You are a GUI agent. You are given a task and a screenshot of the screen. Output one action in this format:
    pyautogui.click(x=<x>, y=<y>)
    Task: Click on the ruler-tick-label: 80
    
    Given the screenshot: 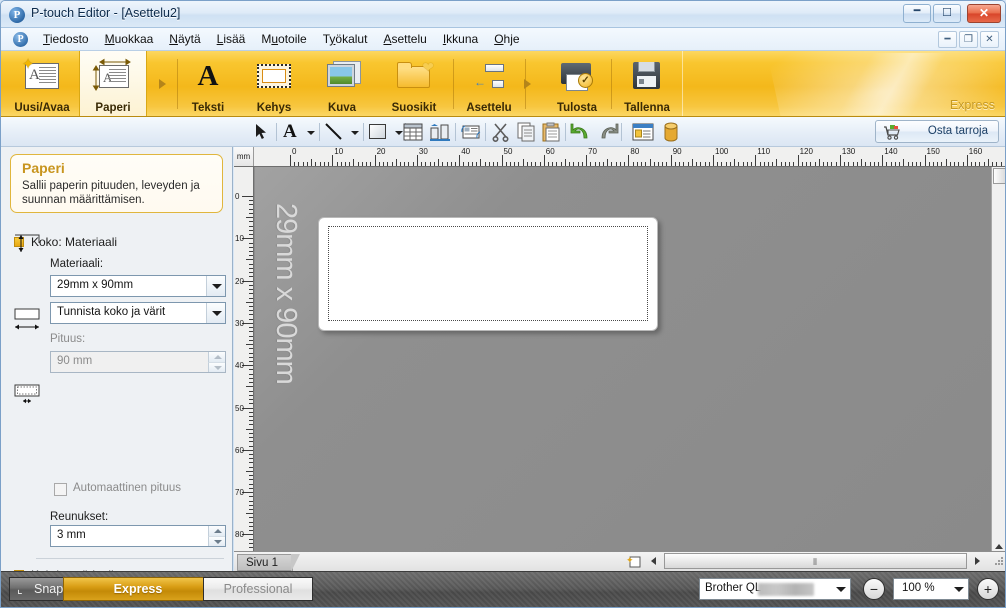 What is the action you would take?
    pyautogui.click(x=239, y=535)
    